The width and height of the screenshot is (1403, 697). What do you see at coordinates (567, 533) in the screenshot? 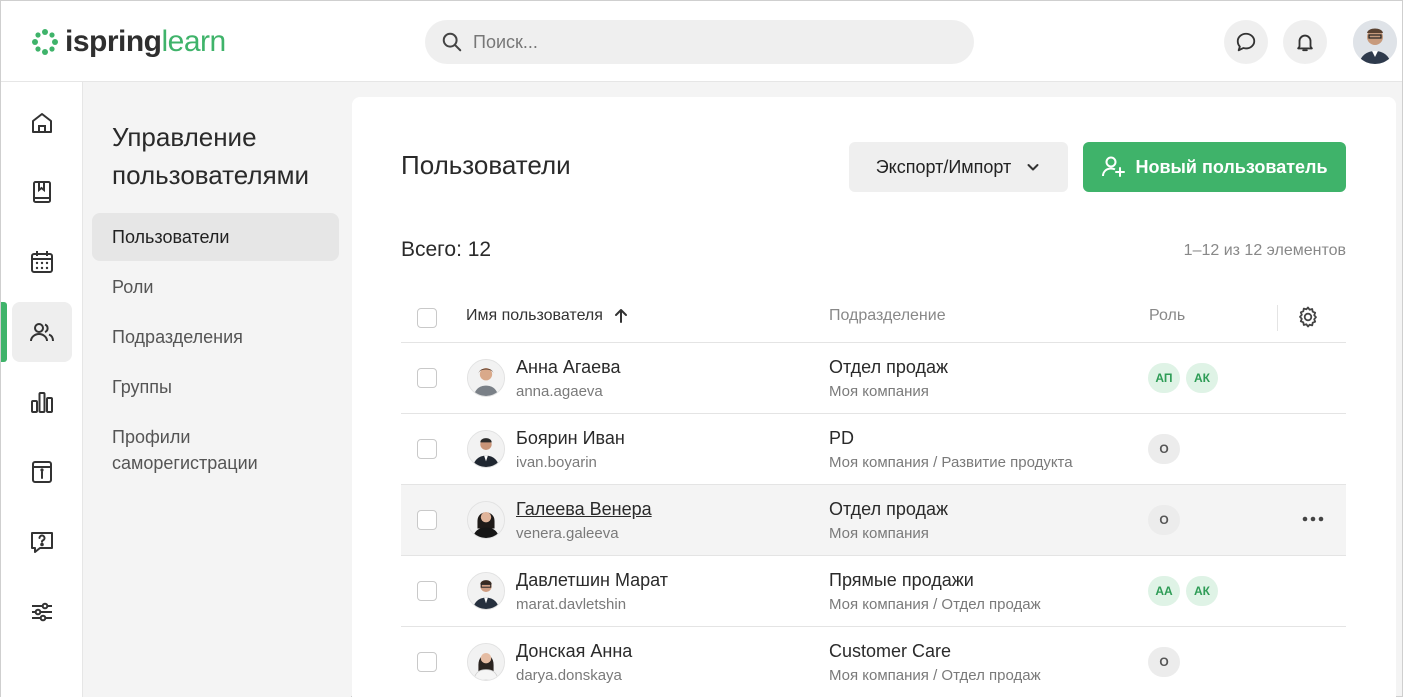
I see `user-login: venera.galeeva` at bounding box center [567, 533].